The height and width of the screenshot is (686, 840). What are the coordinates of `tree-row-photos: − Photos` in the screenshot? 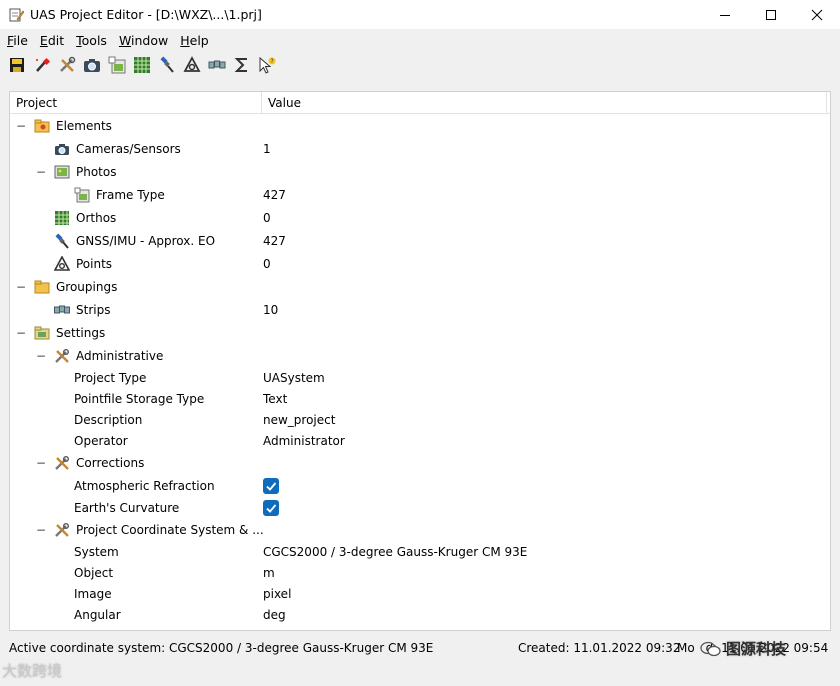 It's located at (420, 172).